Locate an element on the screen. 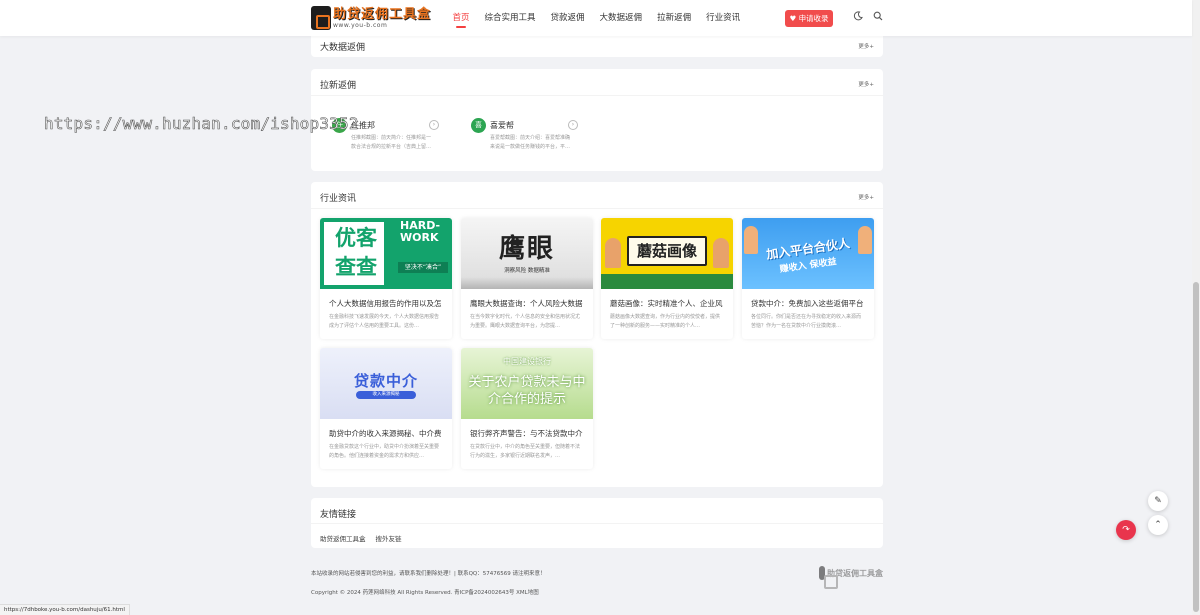 The width and height of the screenshot is (1200, 615). nav-item-laxin-rebate: 拉新返佣 is located at coordinates (674, 18).